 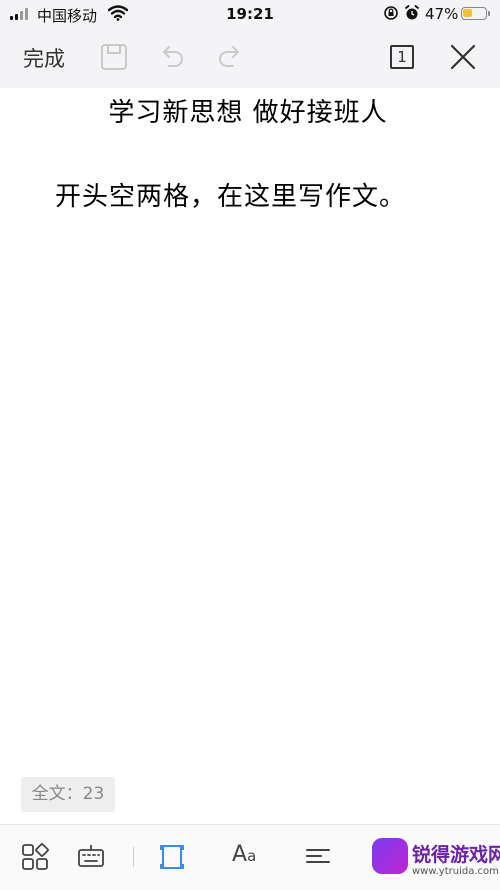 I want to click on page-frame-icon, so click(x=172, y=857).